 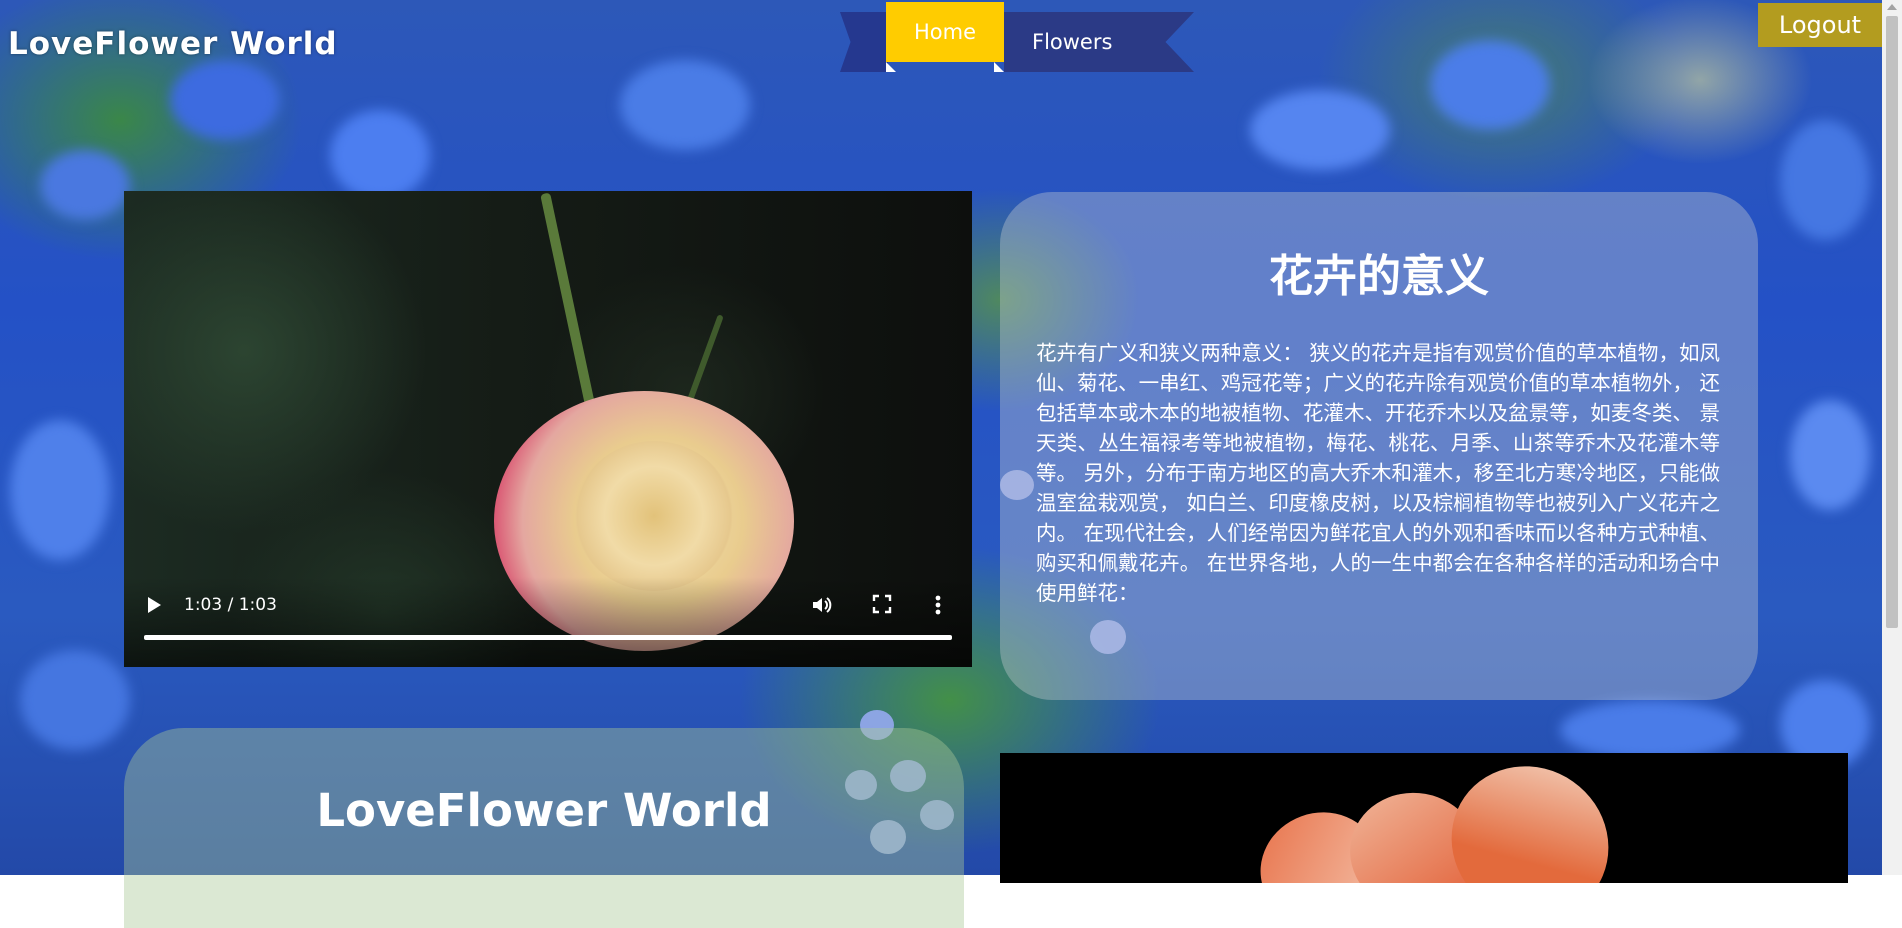 What do you see at coordinates (1892, 7) in the screenshot?
I see `scroll-up-arrow-icon` at bounding box center [1892, 7].